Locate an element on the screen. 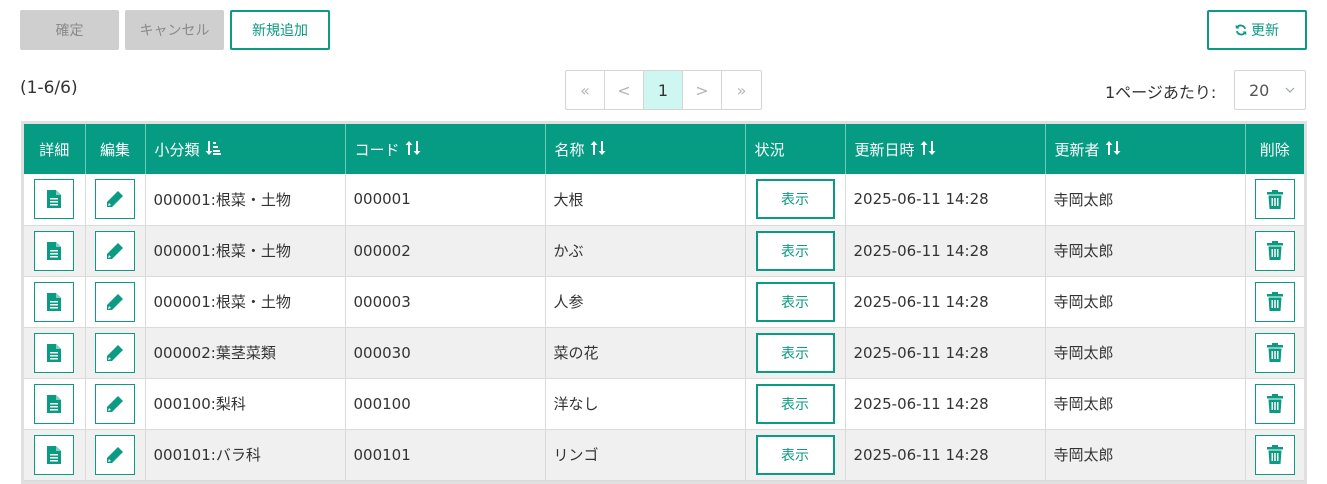 The image size is (1327, 484). header-subcategory: 小分類 is located at coordinates (245, 149).